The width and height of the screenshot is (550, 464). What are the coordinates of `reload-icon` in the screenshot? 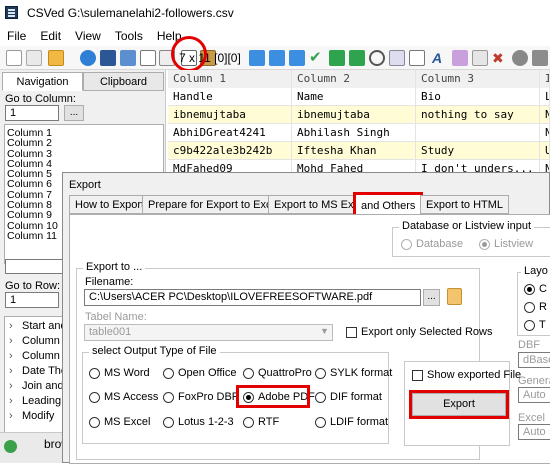 It's located at (88, 58).